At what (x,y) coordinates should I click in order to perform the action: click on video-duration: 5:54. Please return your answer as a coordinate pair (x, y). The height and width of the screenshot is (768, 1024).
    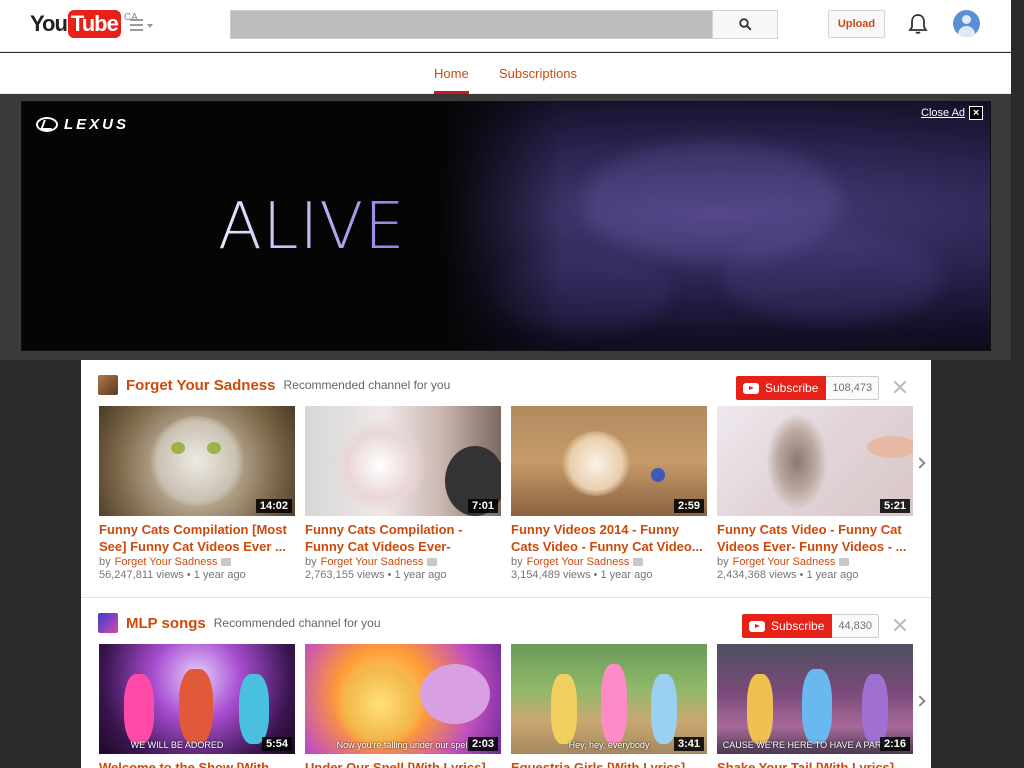
    Looking at the image, I should click on (276, 744).